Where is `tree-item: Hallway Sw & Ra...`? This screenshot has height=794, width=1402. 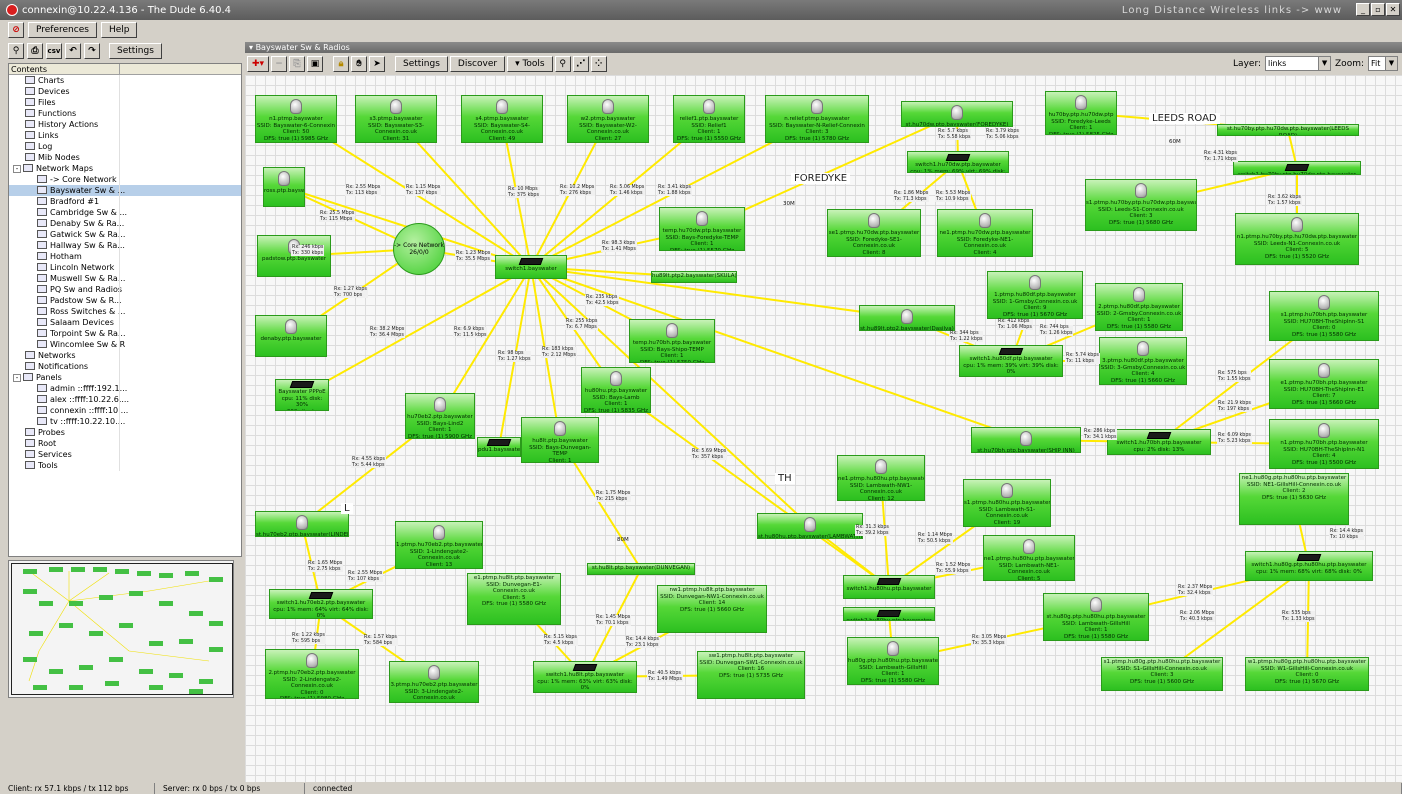
tree-item: Hallway Sw & Ra... is located at coordinates (125, 245).